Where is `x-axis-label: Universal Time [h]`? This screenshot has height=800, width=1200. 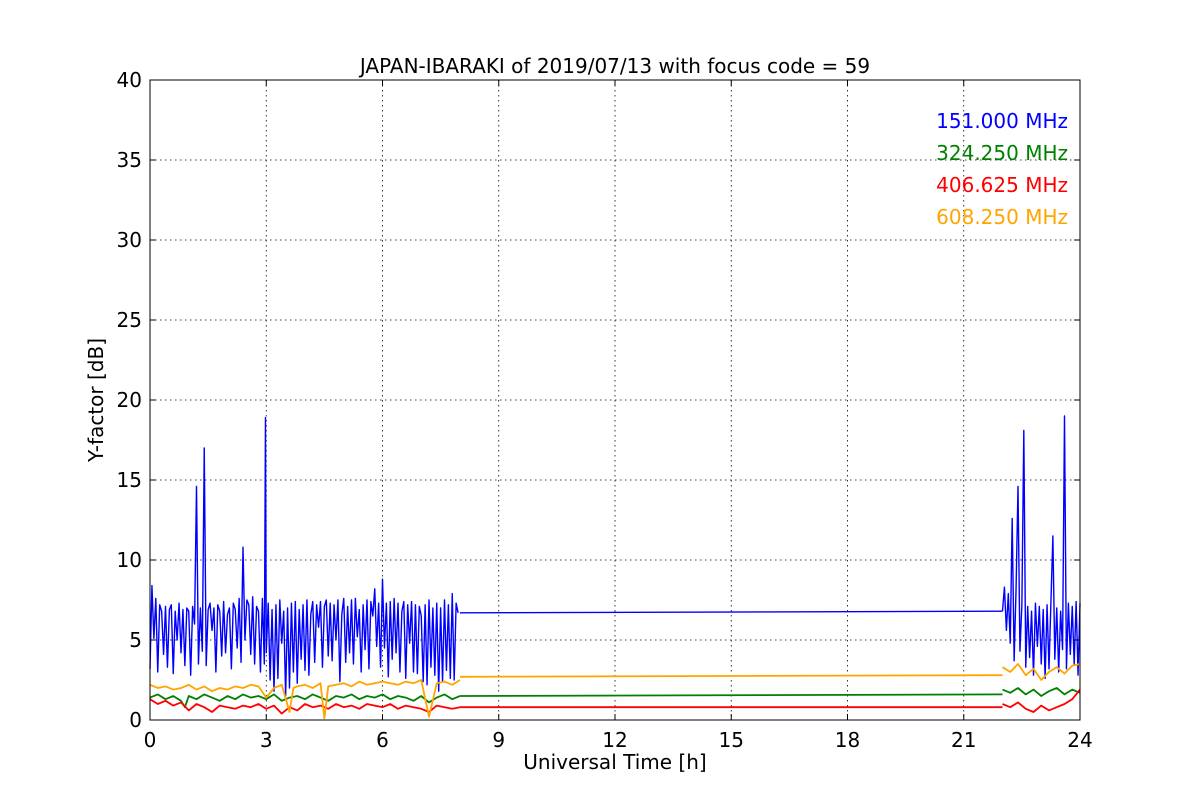
x-axis-label: Universal Time [h] is located at coordinates (614, 762).